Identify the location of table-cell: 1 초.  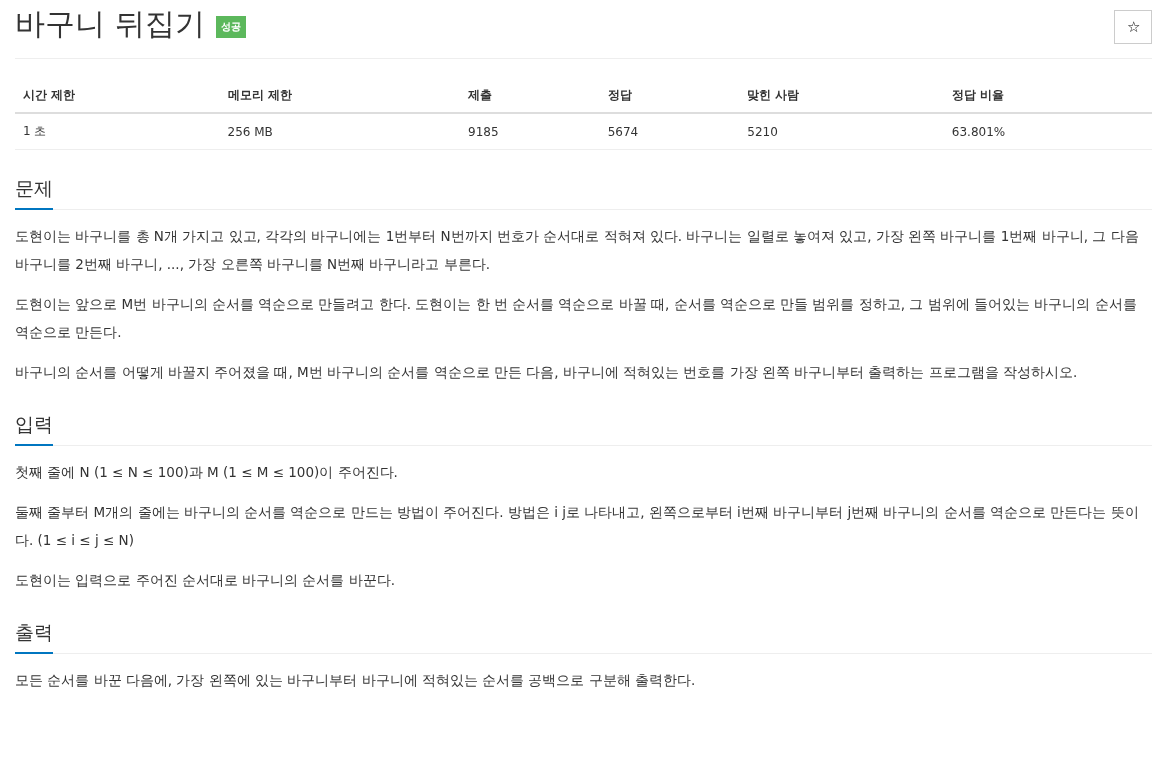
(117, 131).